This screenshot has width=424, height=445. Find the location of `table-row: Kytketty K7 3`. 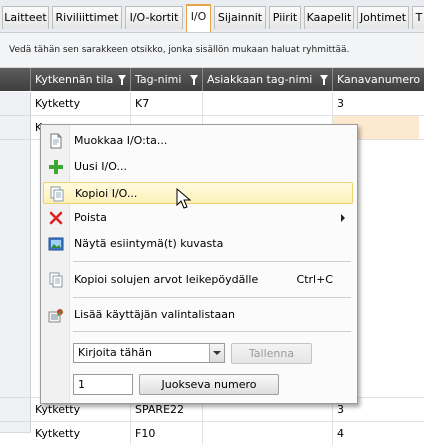

table-row: Kytketty K7 3 is located at coordinates (227, 104).